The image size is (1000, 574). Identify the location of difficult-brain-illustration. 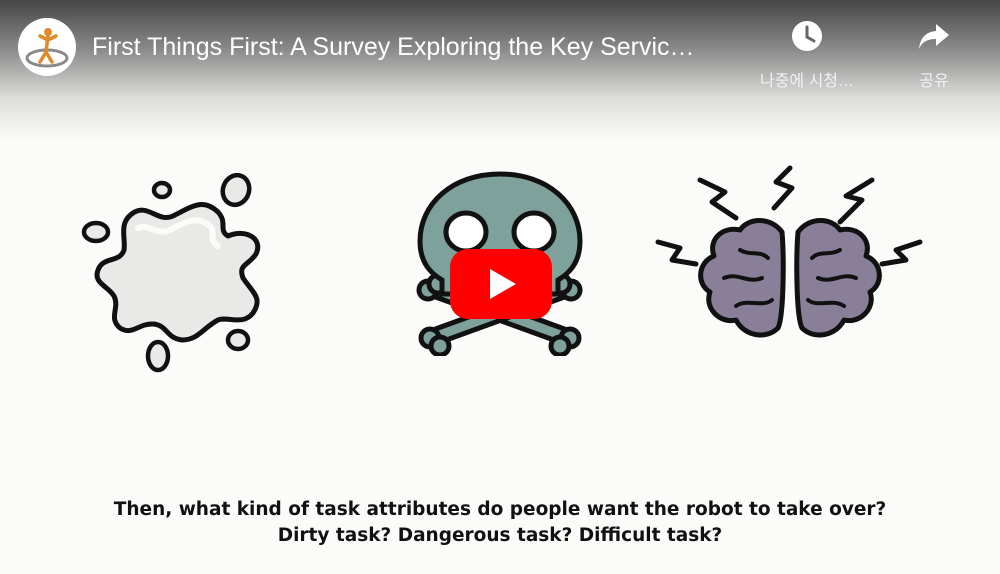
(789, 251).